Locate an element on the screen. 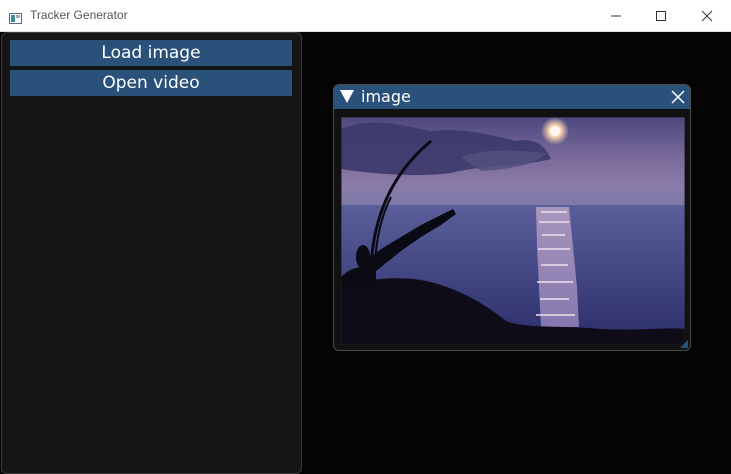 The height and width of the screenshot is (474, 731). close-button is located at coordinates (707, 15).